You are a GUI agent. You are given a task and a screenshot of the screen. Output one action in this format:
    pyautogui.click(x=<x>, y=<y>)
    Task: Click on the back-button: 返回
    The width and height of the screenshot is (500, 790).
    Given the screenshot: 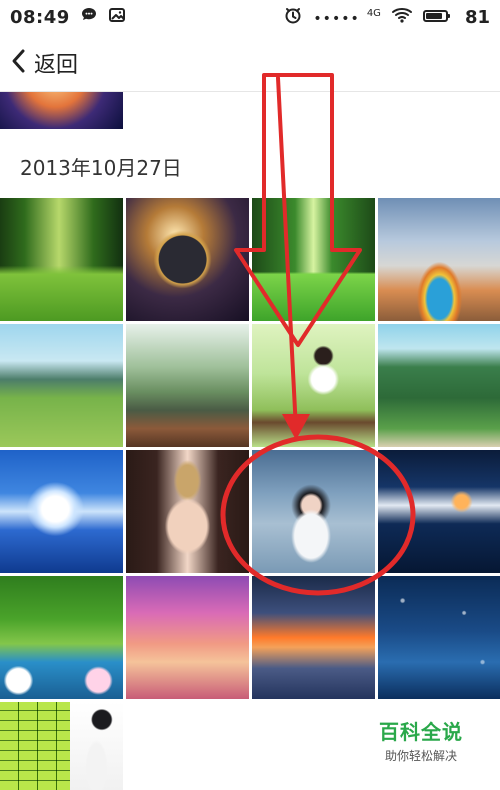 What is the action you would take?
    pyautogui.click(x=43, y=63)
    